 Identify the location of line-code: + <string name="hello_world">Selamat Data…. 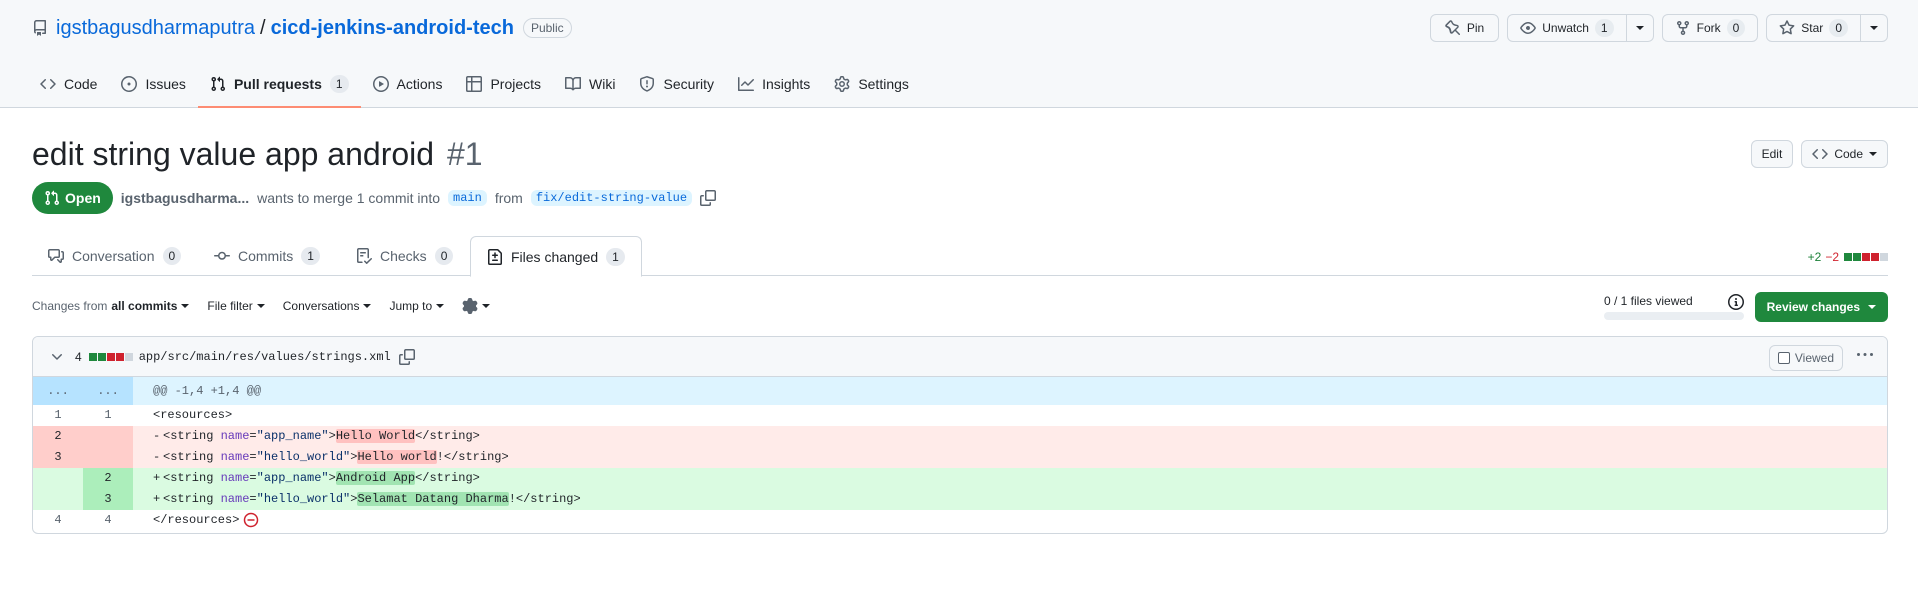
(1010, 499).